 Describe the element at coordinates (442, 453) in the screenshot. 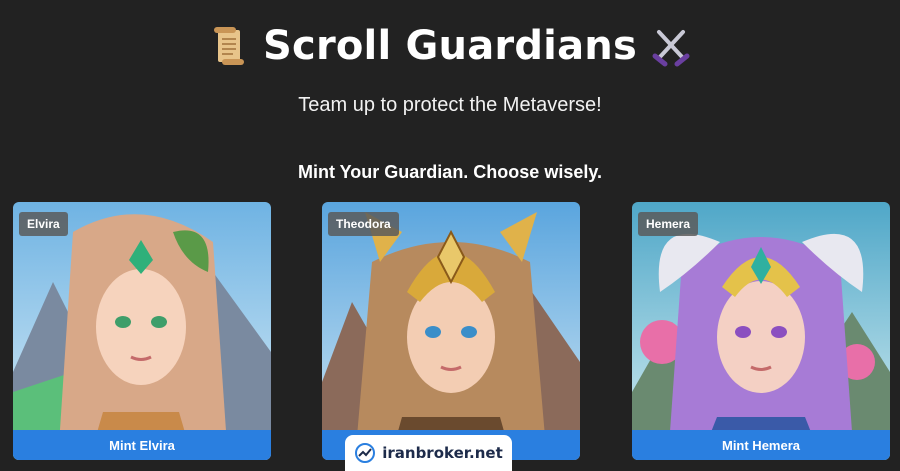

I see `watermark-text: iranbroker.net` at that location.